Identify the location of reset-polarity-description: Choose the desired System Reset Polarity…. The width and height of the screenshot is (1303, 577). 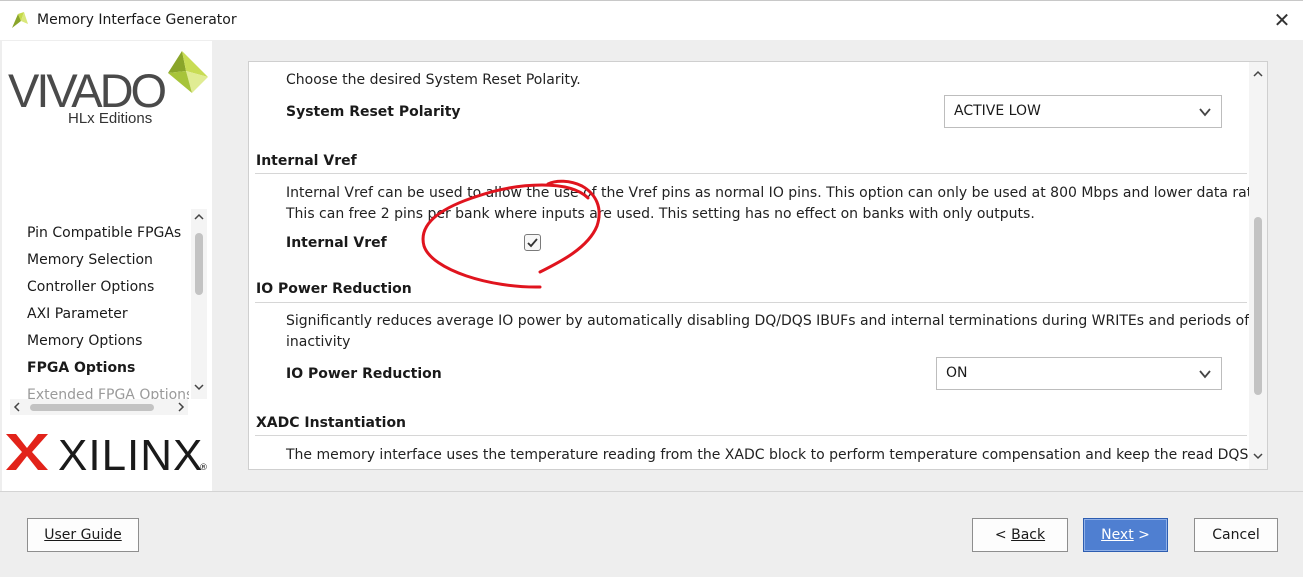
(433, 80).